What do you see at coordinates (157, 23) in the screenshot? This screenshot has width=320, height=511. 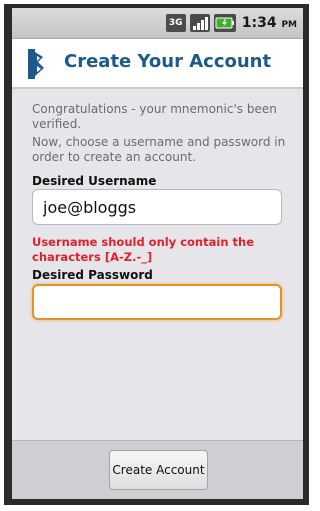 I see `status-bar: 3G 1:34 PM` at bounding box center [157, 23].